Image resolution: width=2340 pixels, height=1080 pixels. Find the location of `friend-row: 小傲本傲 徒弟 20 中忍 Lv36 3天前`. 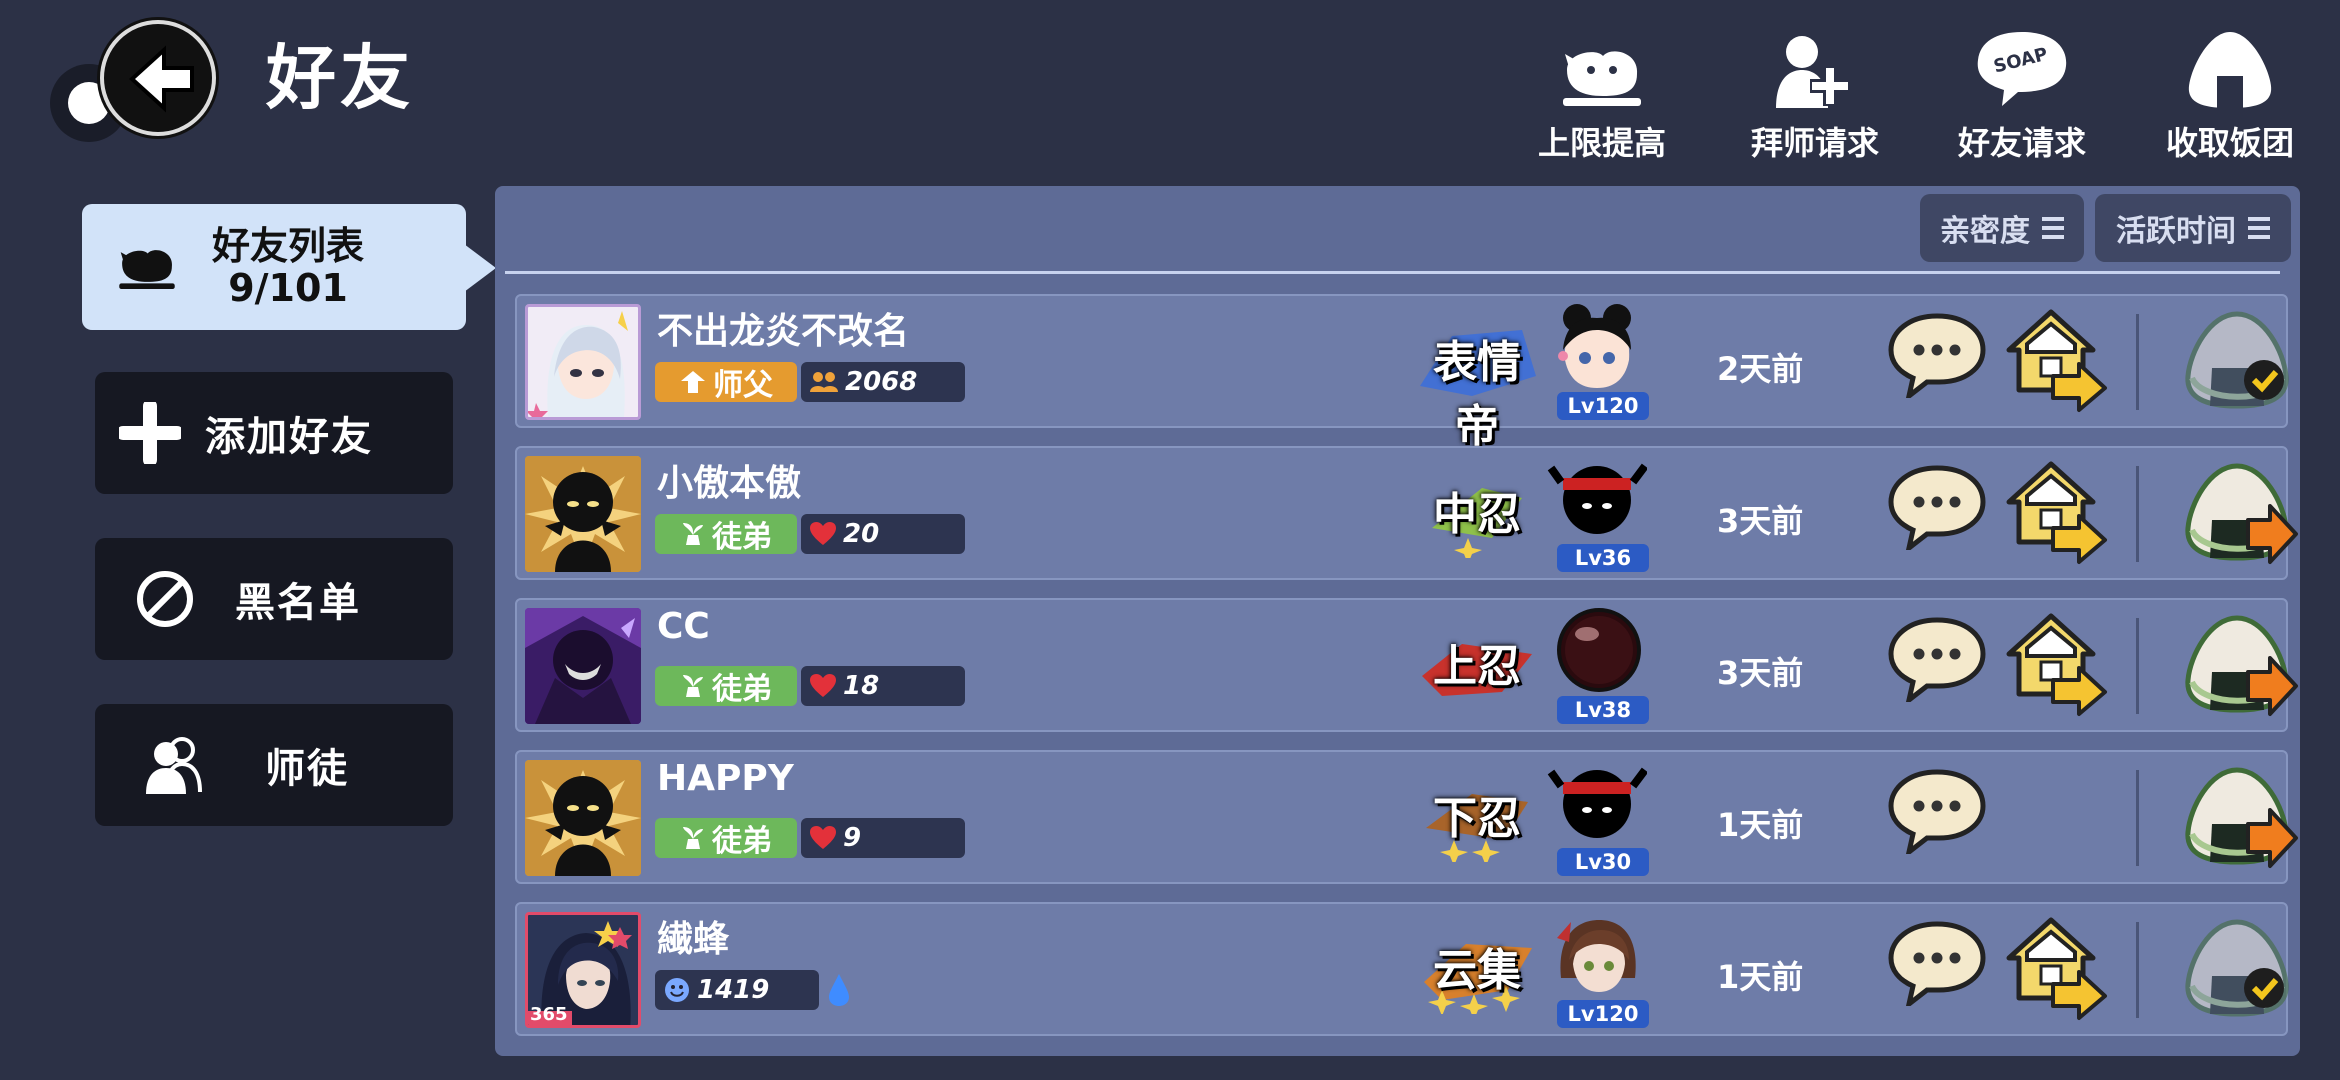

friend-row: 小傲本傲 徒弟 20 中忍 Lv36 3天前 is located at coordinates (1406, 513).